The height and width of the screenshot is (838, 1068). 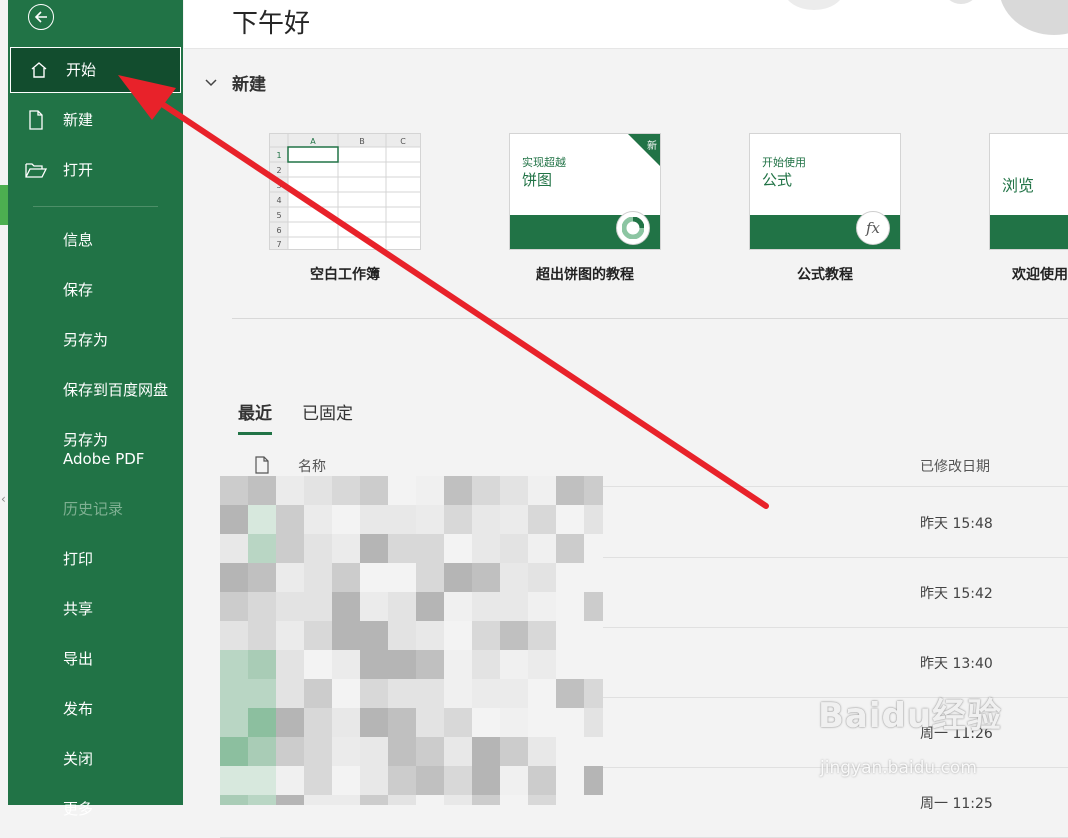 What do you see at coordinates (652, 146) in the screenshot?
I see `new-badge-text: 新` at bounding box center [652, 146].